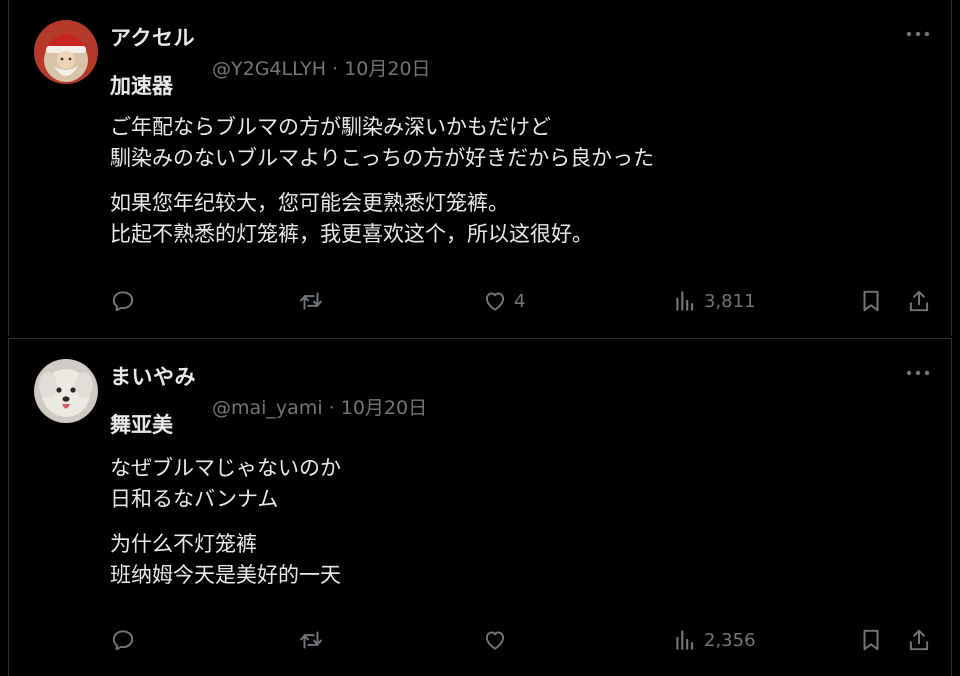 Image resolution: width=960 pixels, height=676 pixels. Describe the element at coordinates (141, 86) in the screenshot. I see `nickname: 加速器` at that location.